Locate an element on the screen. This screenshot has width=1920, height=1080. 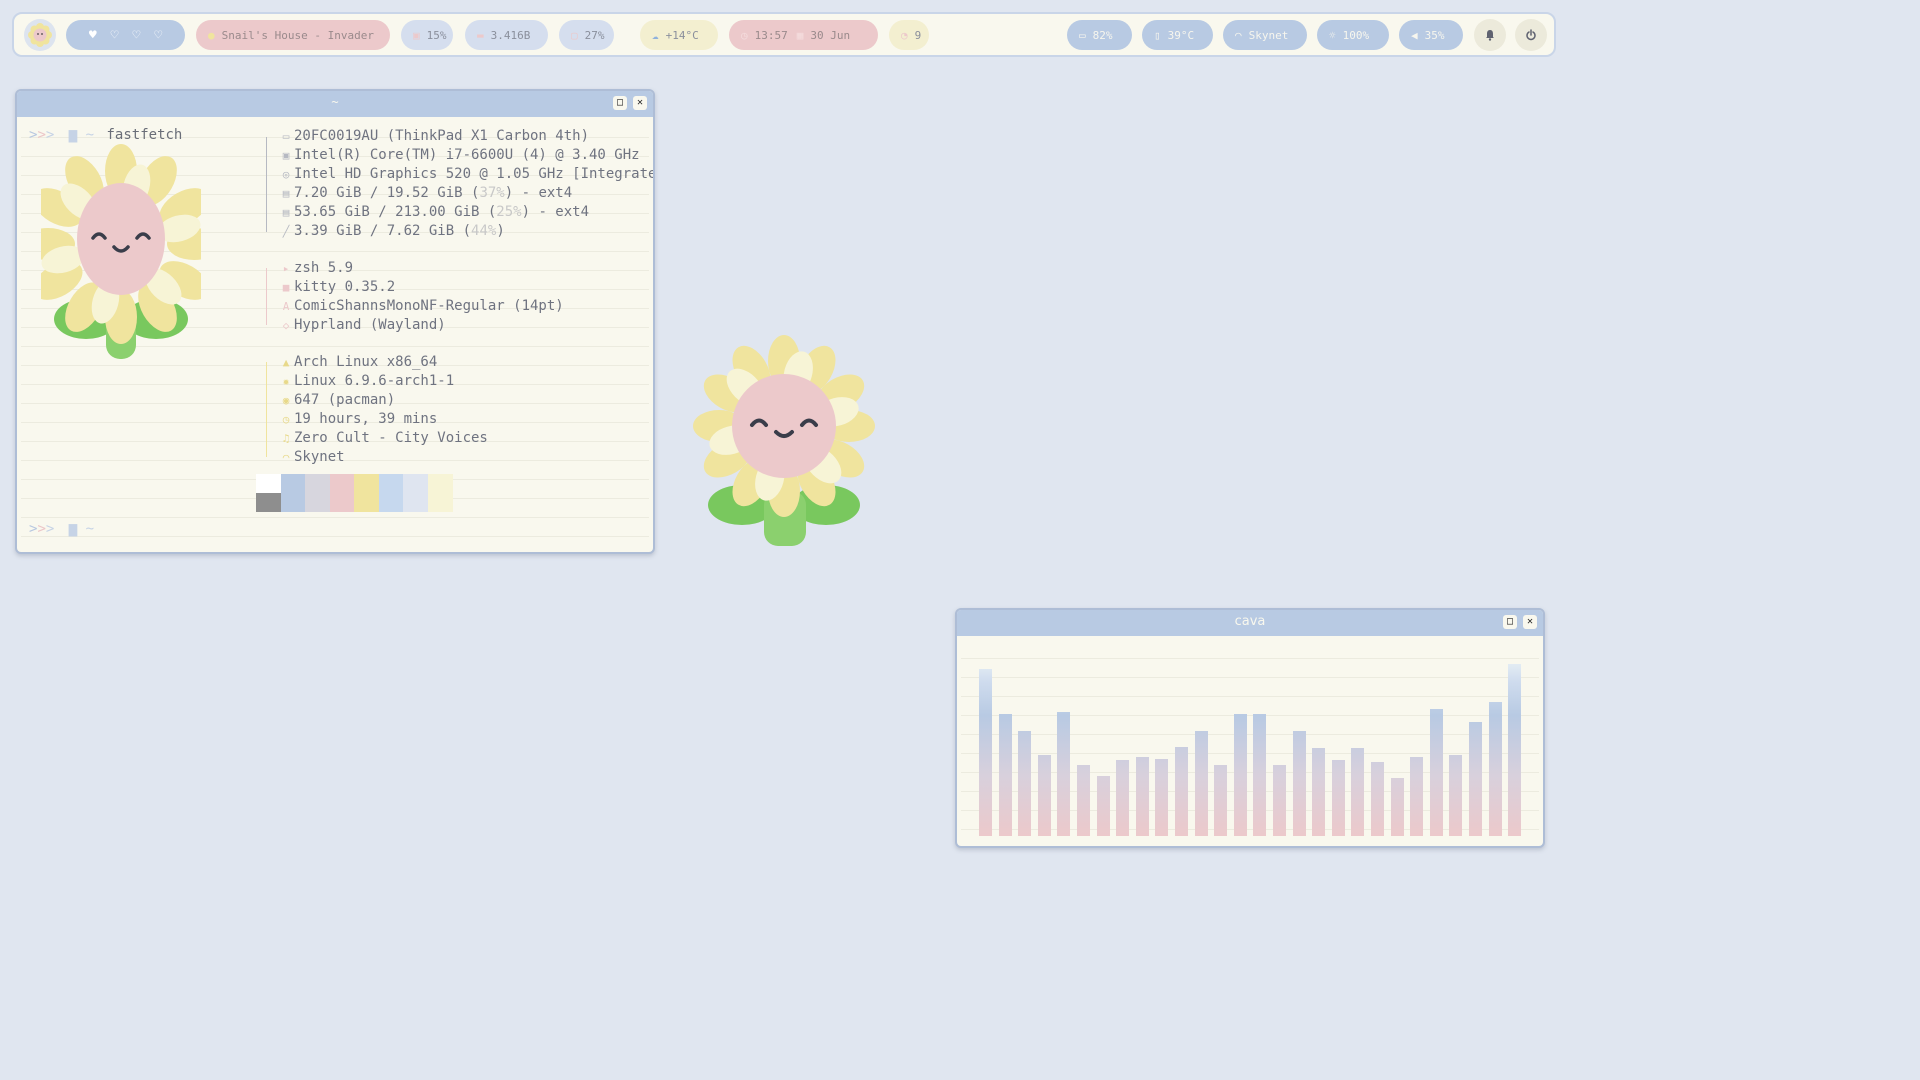
wm-line: ◇ Hyprland (Wayland) is located at coordinates (362, 325).